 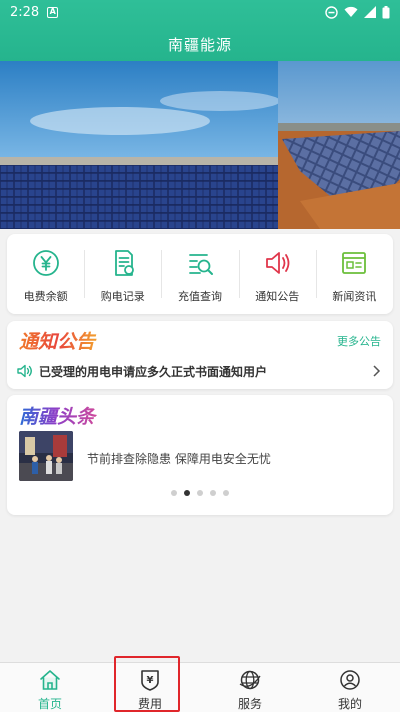 What do you see at coordinates (200, 296) in the screenshot?
I see `quick-action-label: 充值查询` at bounding box center [200, 296].